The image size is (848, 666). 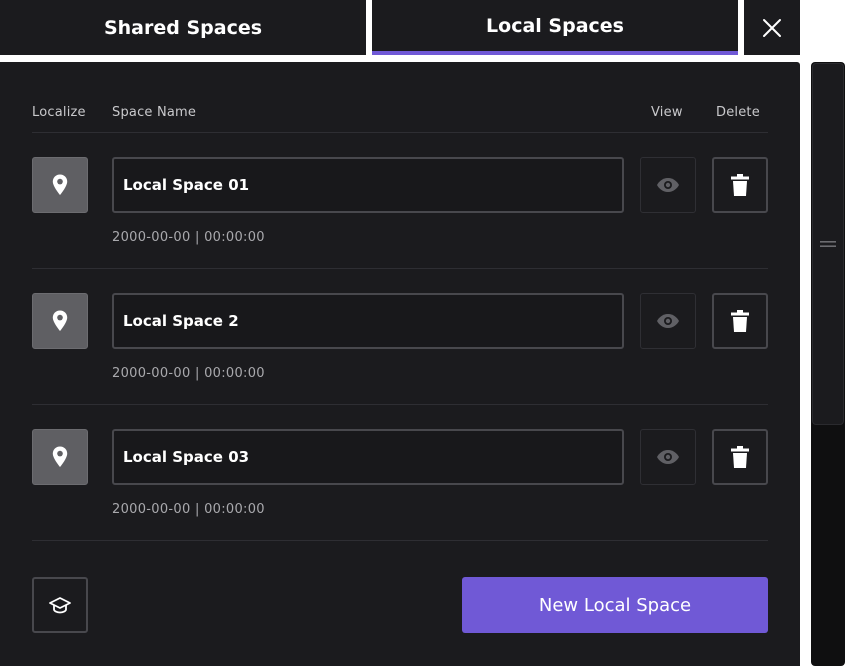 I want to click on column-header-view: View, so click(x=667, y=112).